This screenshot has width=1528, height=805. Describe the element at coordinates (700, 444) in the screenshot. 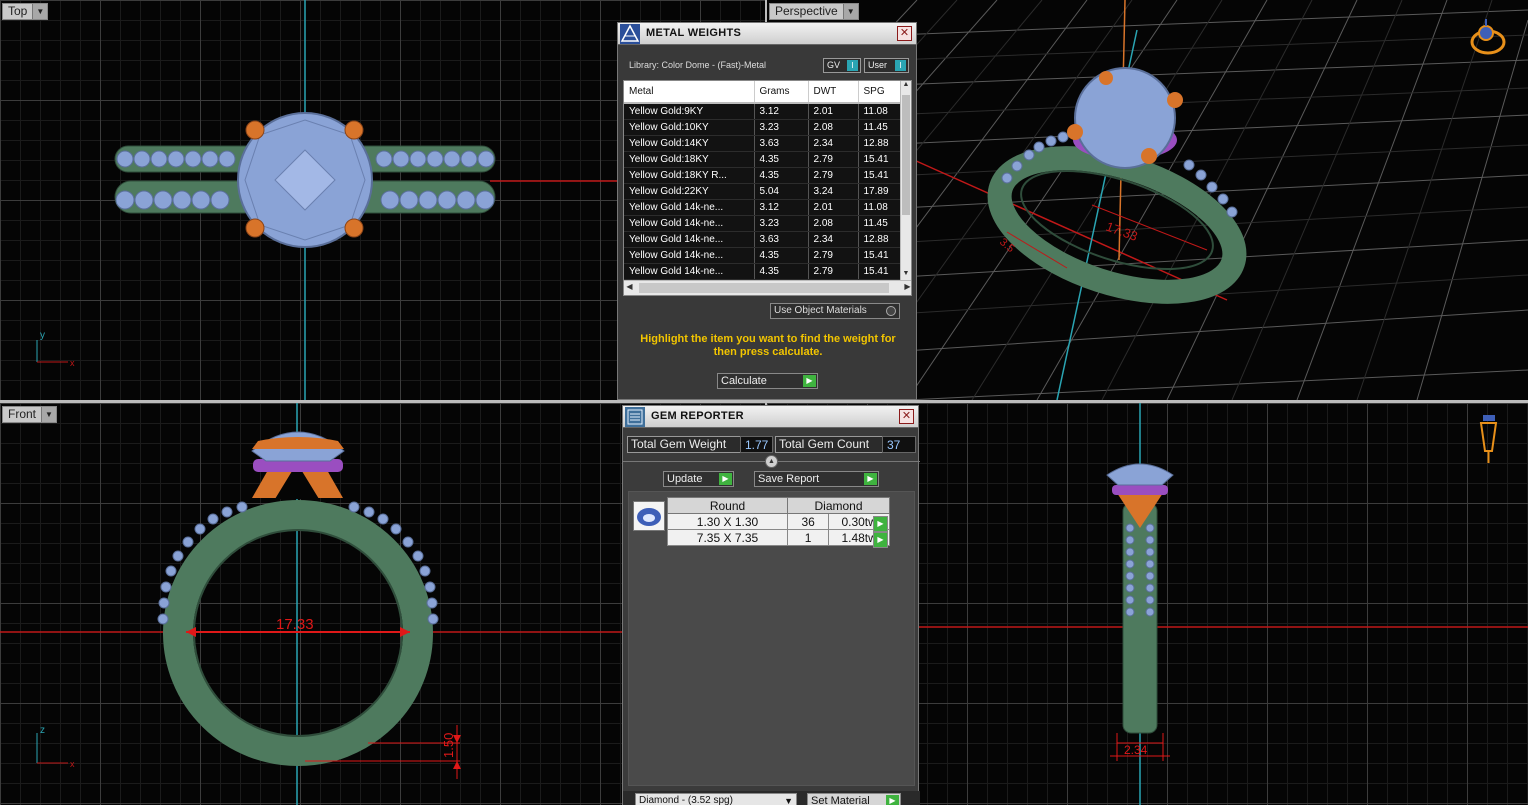

I see `total-gem-weight: Total Gem Weight 1.77` at that location.